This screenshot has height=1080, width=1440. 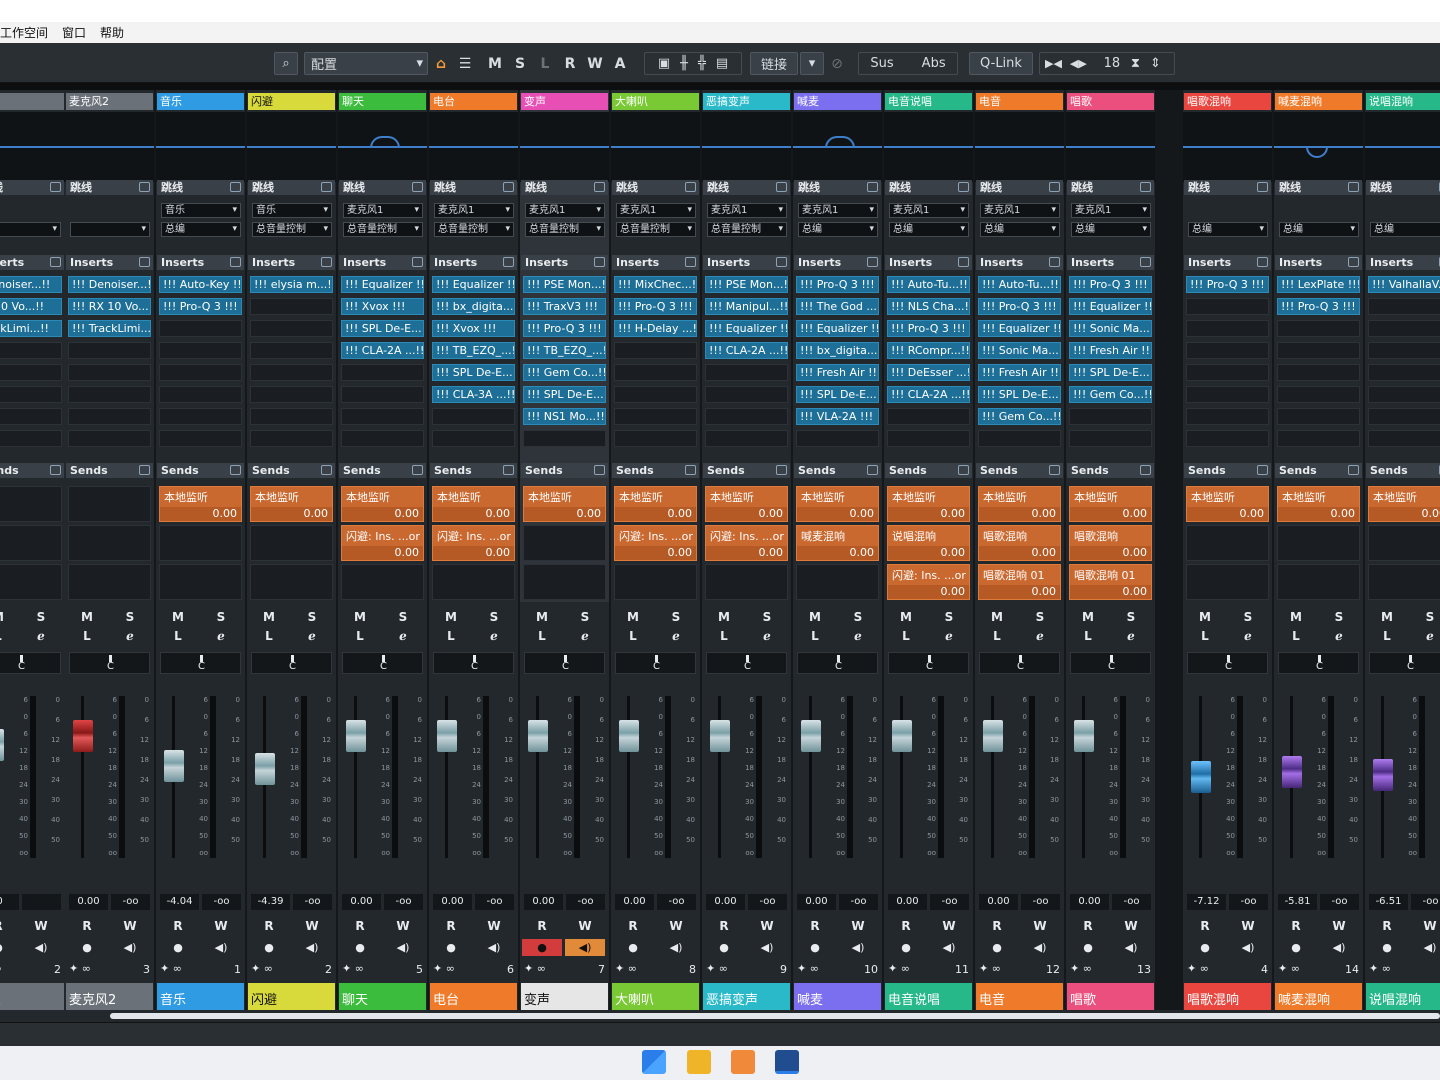 What do you see at coordinates (928, 372) in the screenshot?
I see `insert-slot: !!! DeEsser ...!!` at bounding box center [928, 372].